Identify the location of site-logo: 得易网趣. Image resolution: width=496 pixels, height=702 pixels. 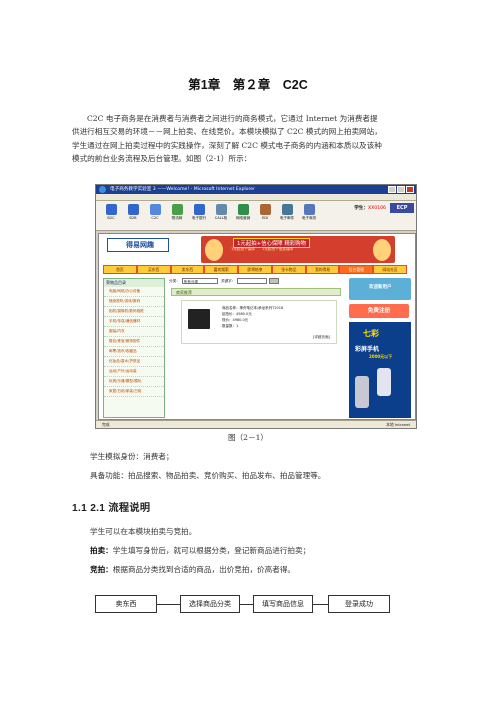
(138, 245).